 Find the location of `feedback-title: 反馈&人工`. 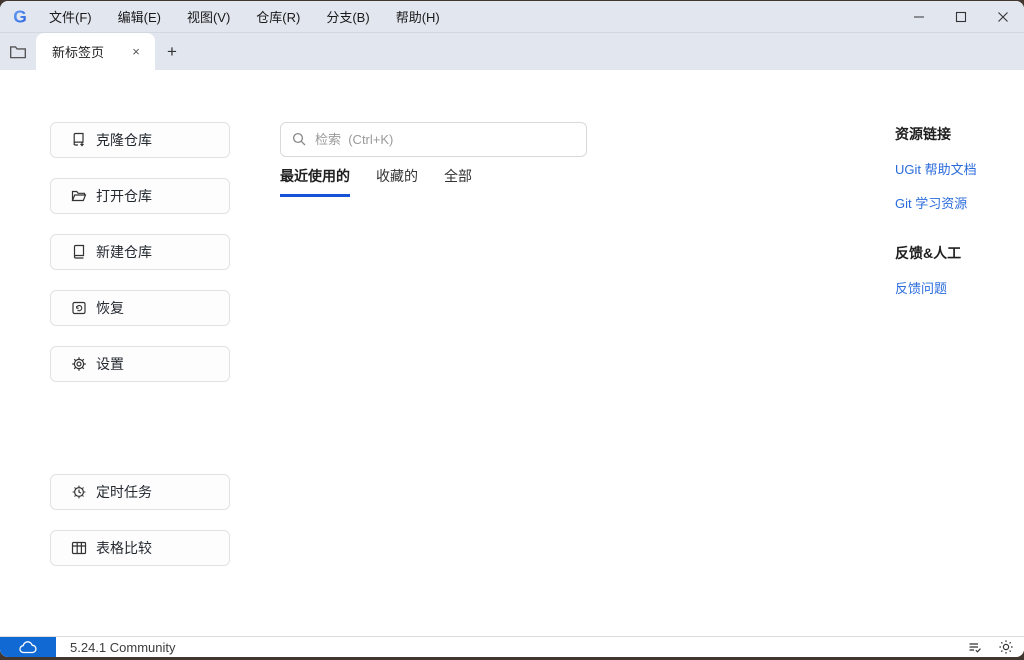

feedback-title: 反馈&人工 is located at coordinates (928, 253).